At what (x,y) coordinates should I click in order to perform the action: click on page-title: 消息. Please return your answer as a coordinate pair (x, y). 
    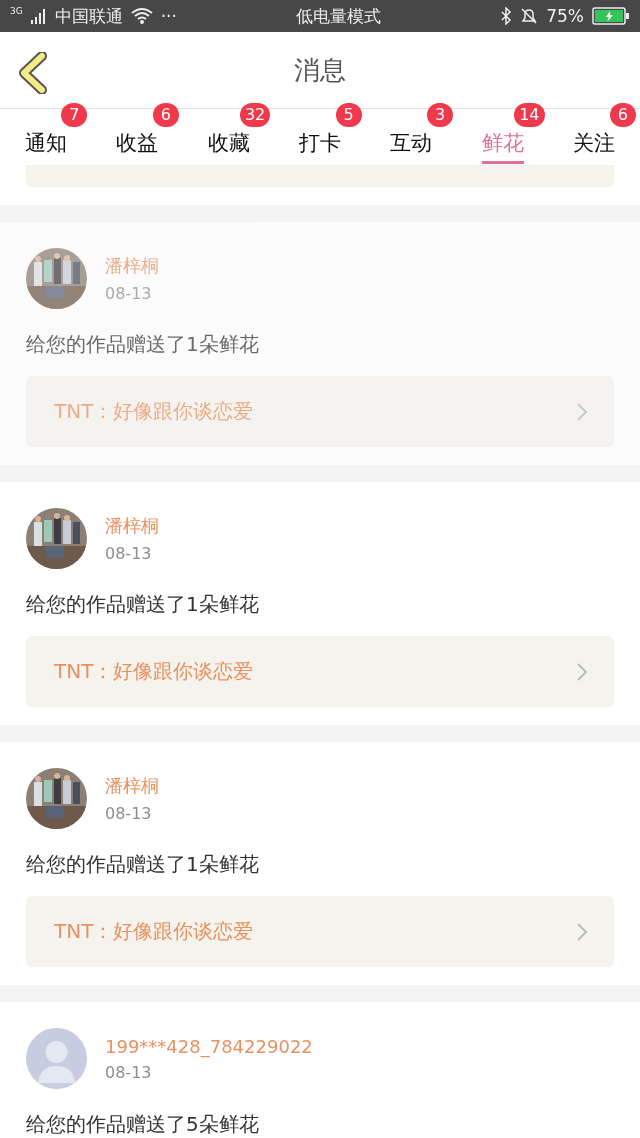
    Looking at the image, I should click on (320, 70).